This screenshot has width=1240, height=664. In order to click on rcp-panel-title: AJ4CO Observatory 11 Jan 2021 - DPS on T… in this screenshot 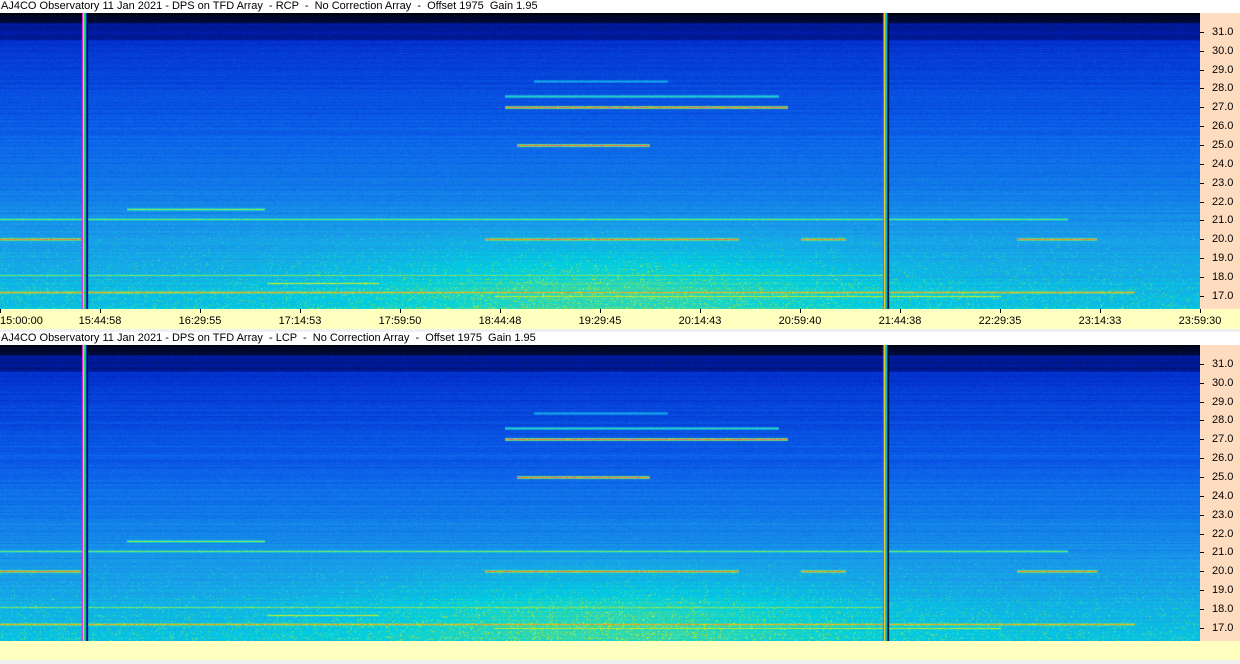, I will do `click(620, 6)`.